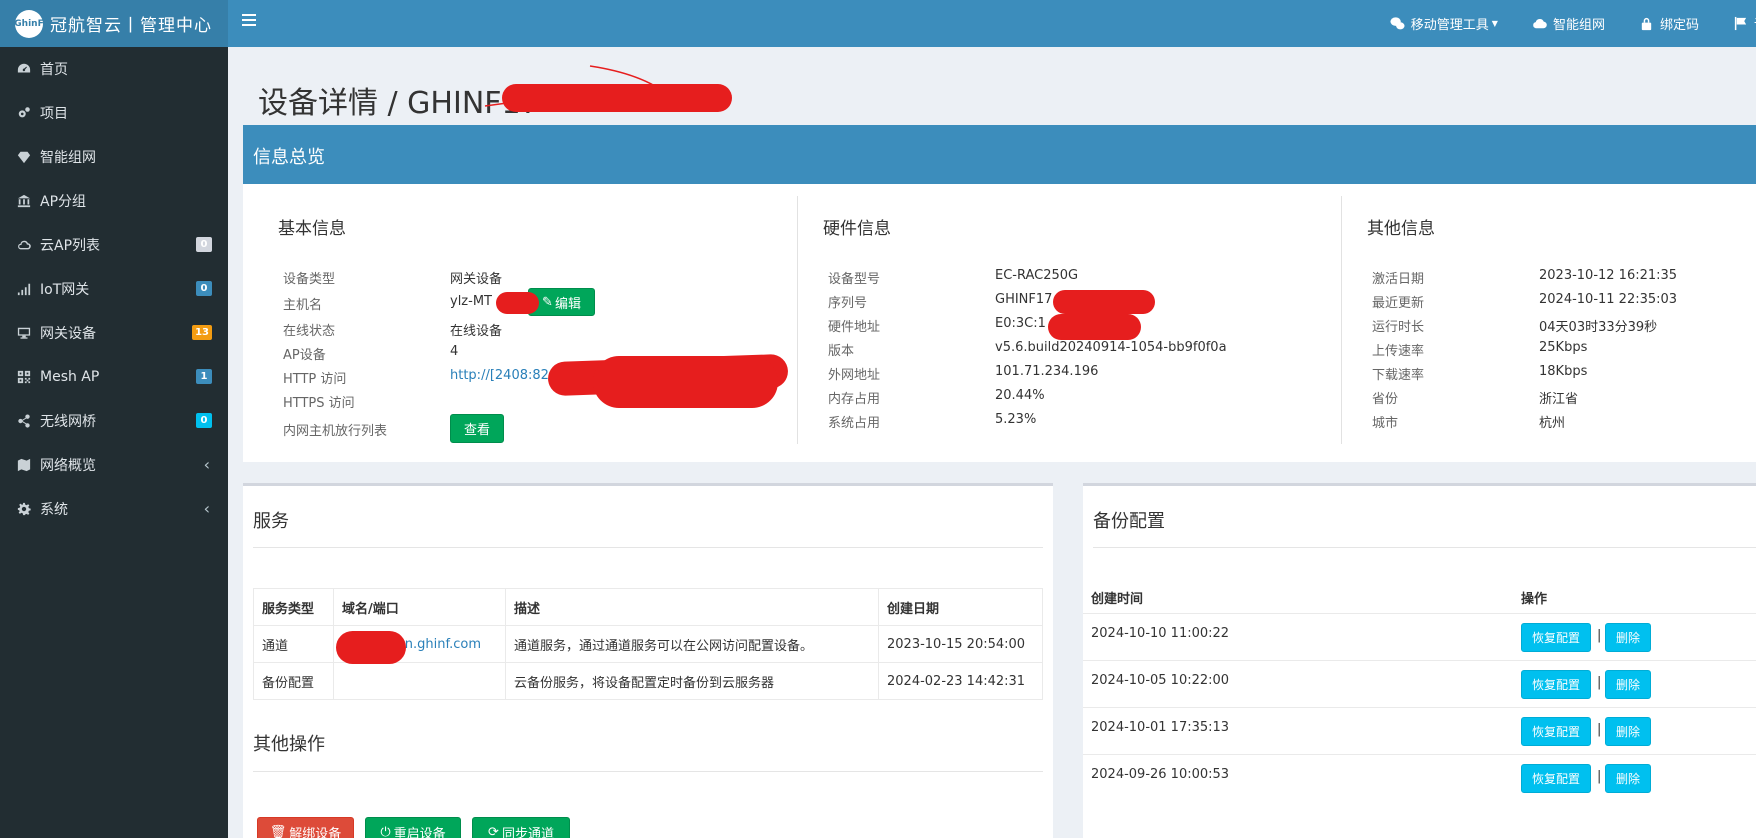 This screenshot has width=1756, height=838. What do you see at coordinates (24, 333) in the screenshot?
I see `desktop-icon` at bounding box center [24, 333].